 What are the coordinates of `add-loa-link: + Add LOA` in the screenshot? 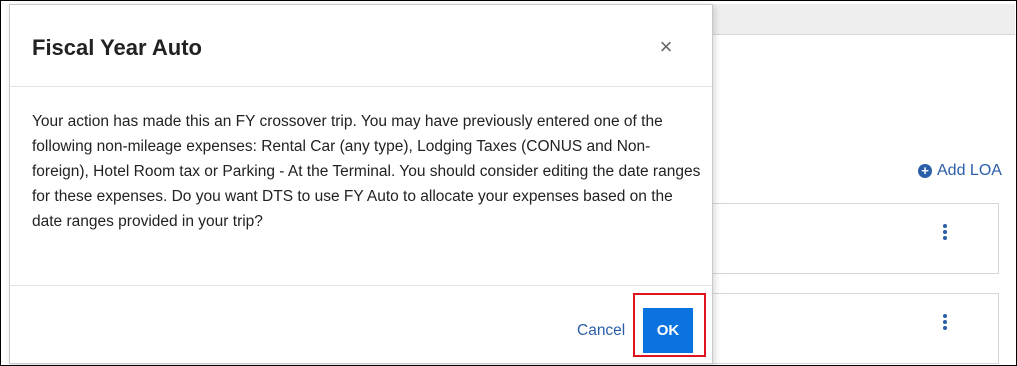 It's located at (960, 171).